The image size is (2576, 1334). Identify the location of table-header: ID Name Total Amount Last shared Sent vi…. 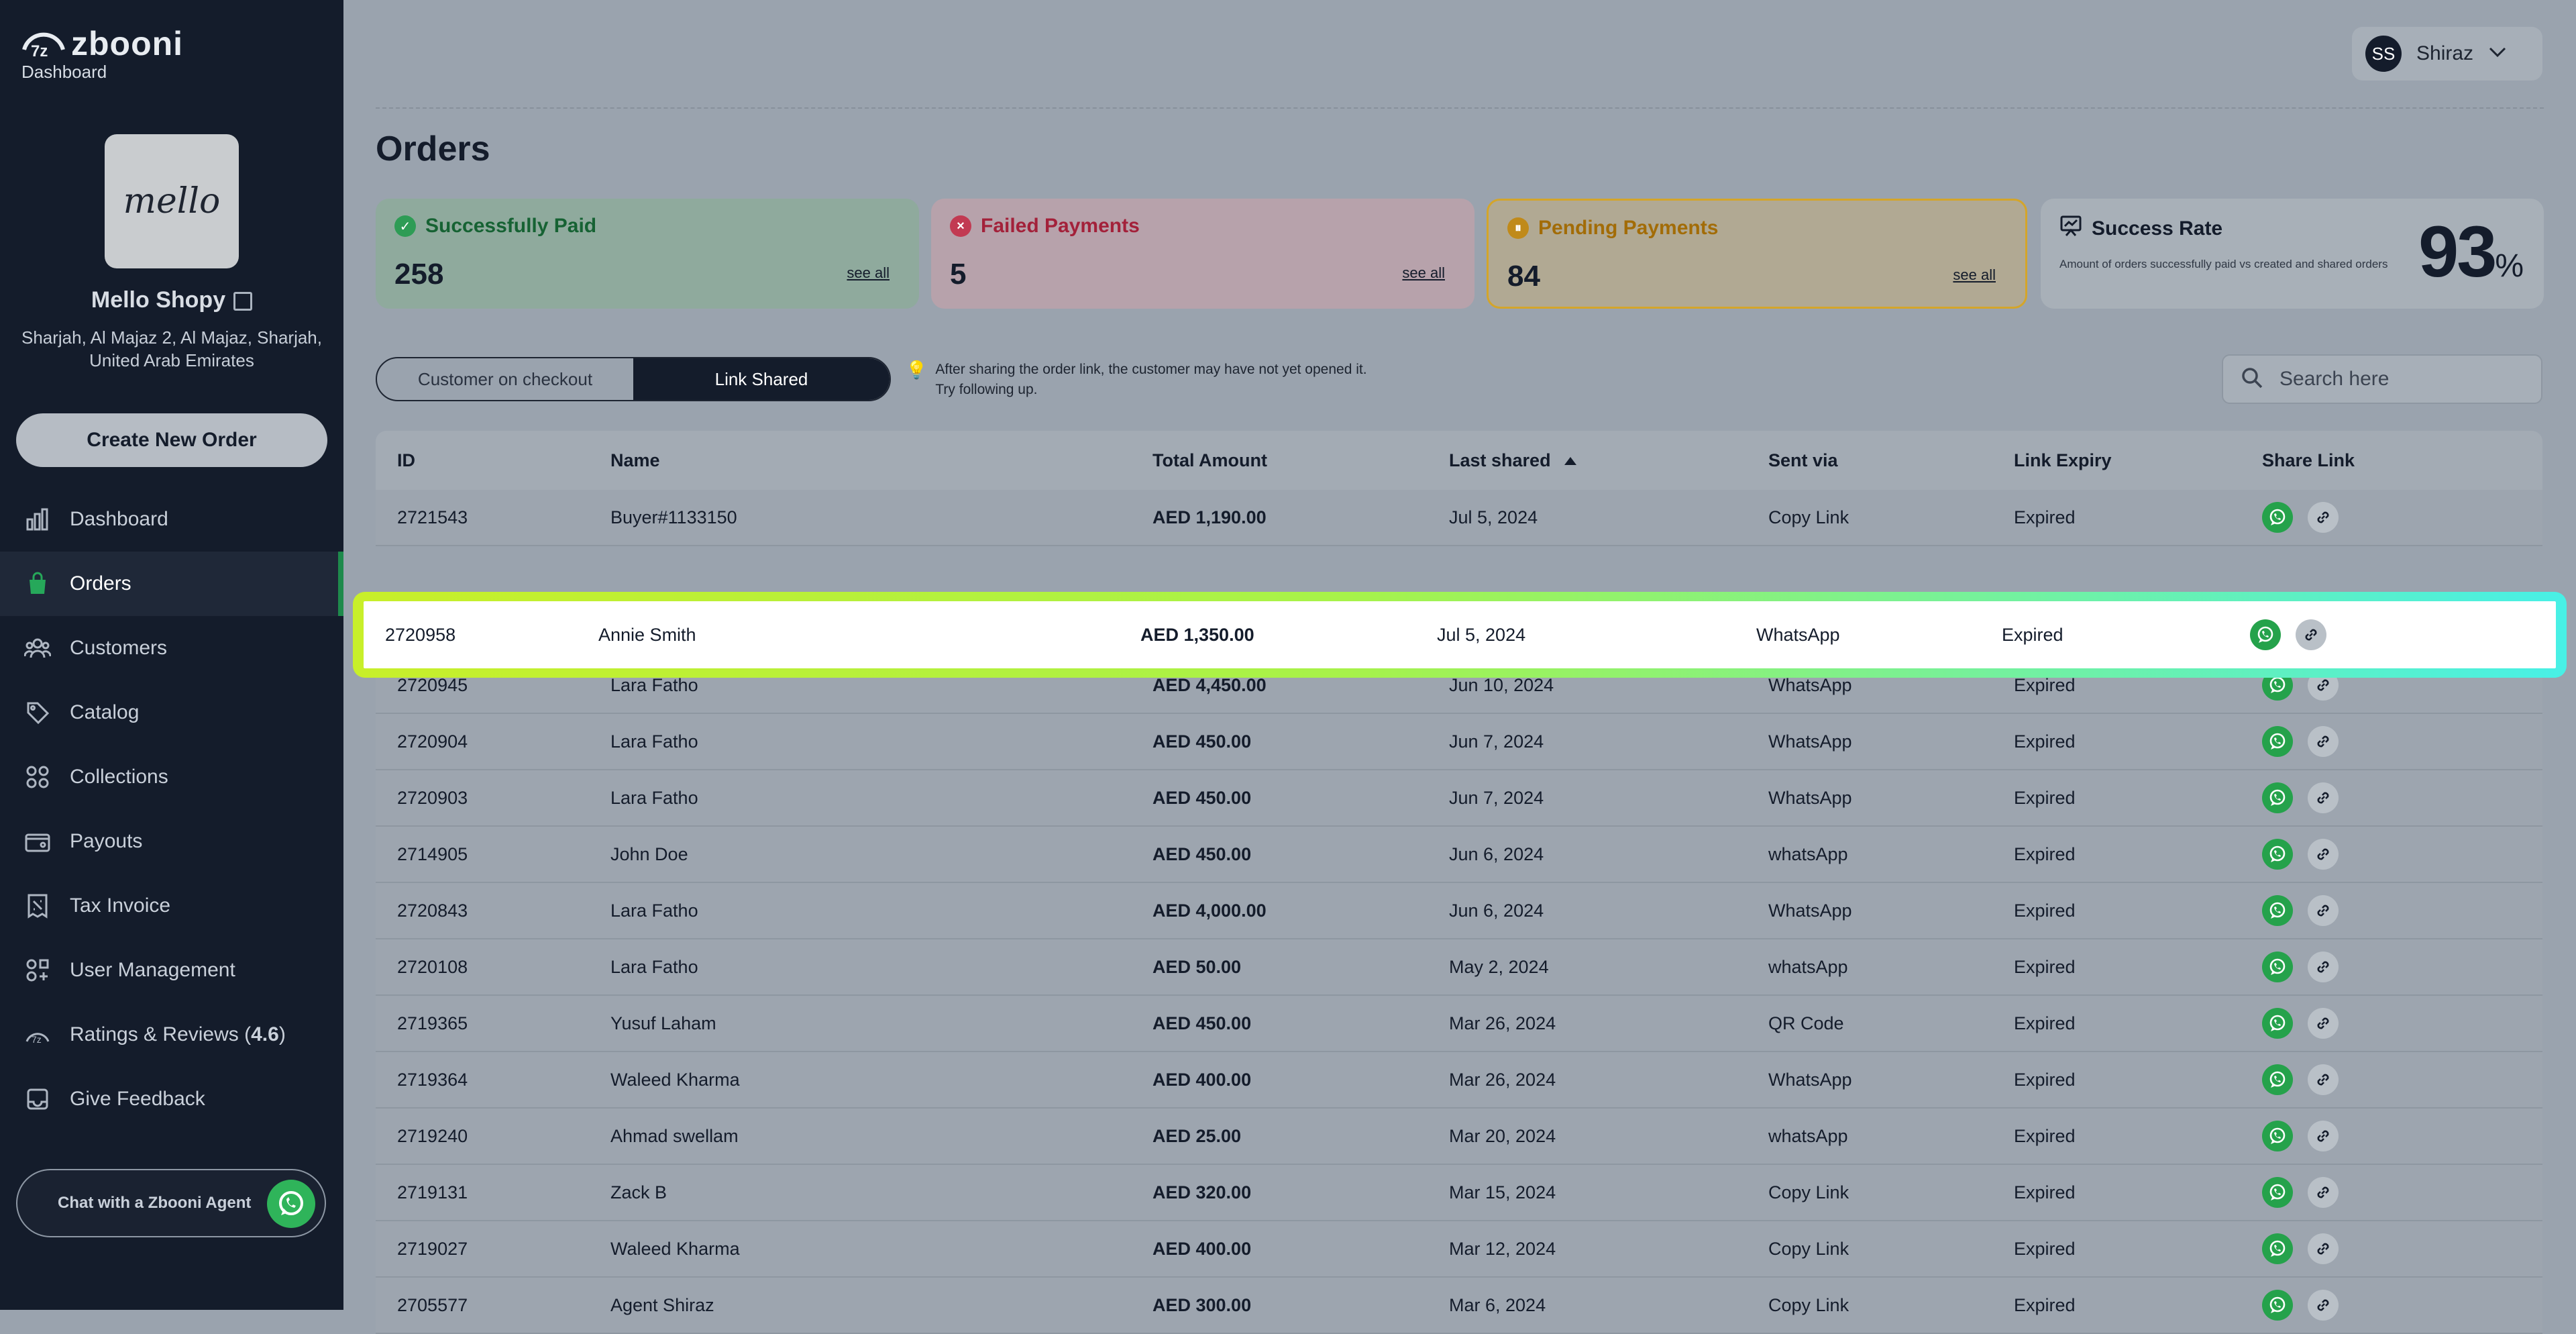
(1459, 461).